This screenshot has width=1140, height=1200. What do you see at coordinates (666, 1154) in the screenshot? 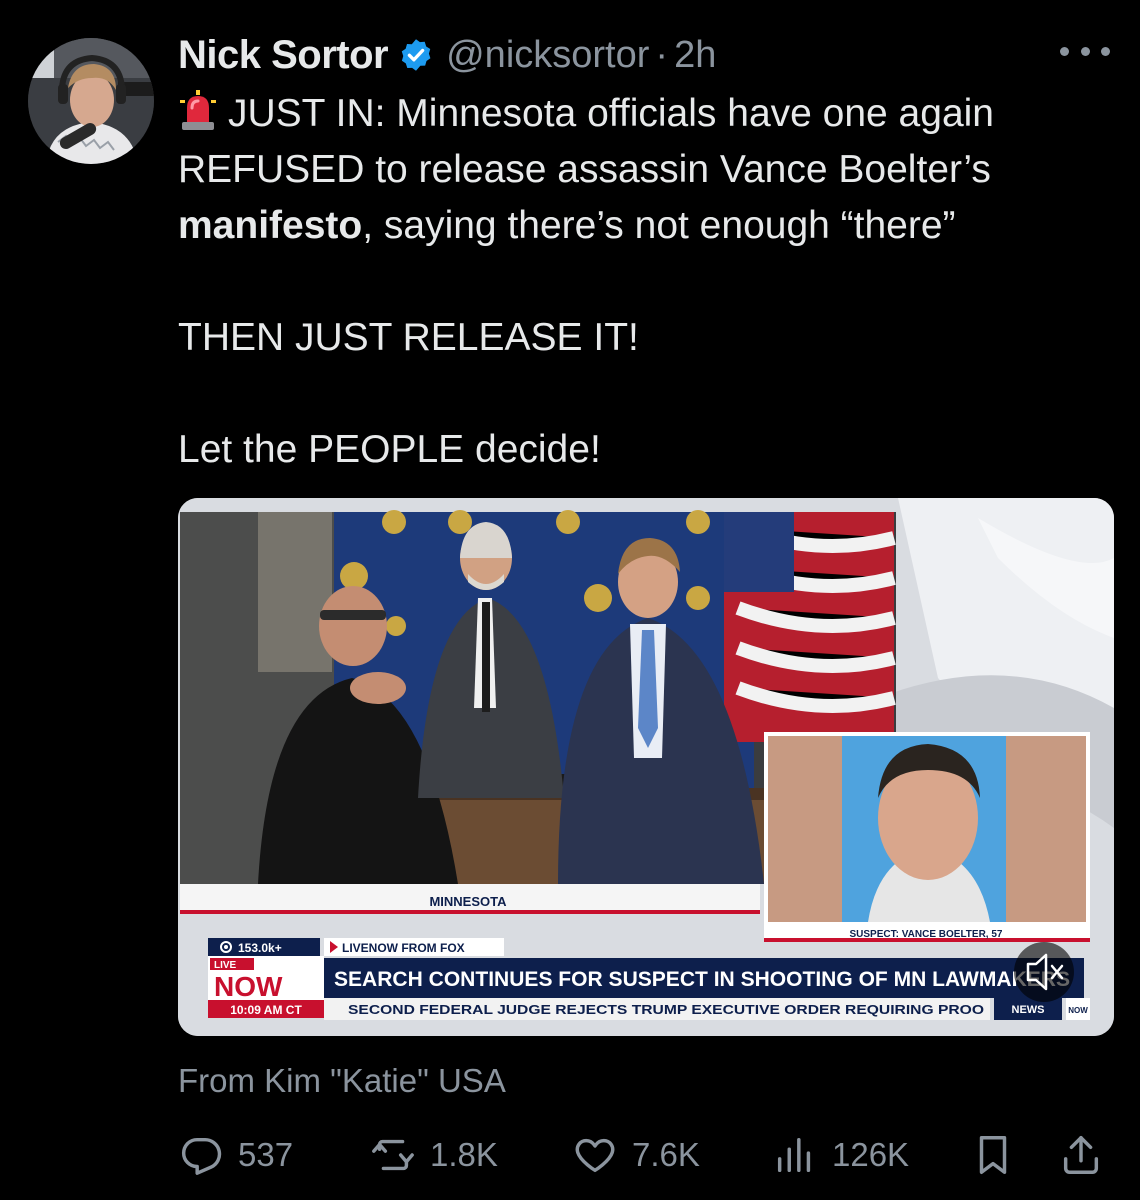
I see `like-count: 7.6K` at bounding box center [666, 1154].